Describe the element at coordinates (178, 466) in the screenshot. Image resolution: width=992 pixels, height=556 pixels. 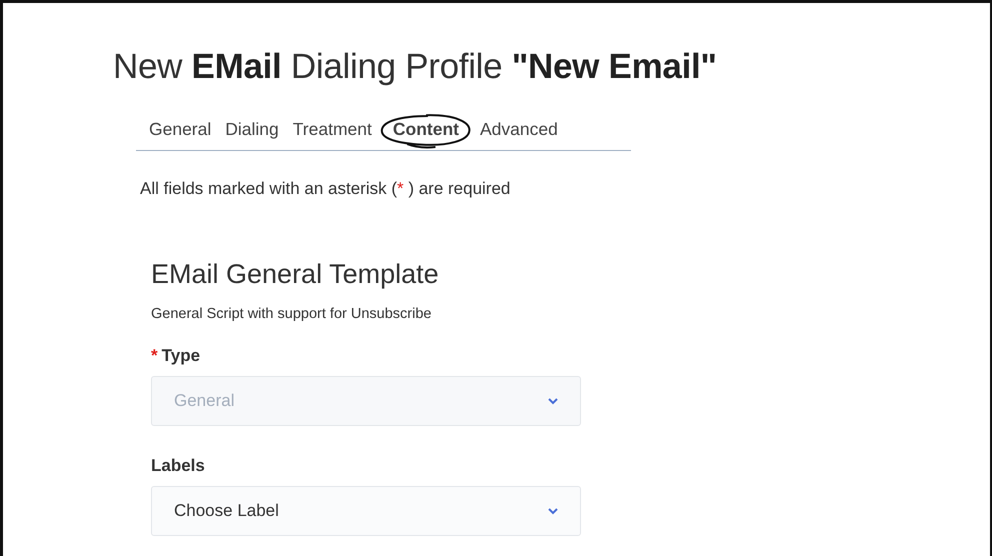
I see `field-label: Labels` at that location.